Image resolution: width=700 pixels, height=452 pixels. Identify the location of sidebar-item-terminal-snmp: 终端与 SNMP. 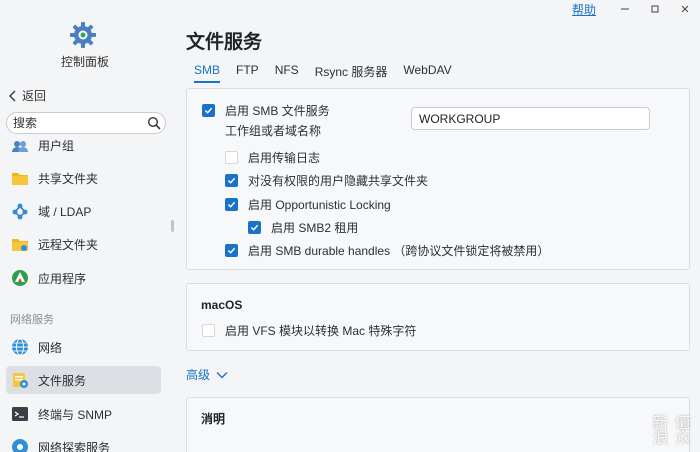
(83, 414).